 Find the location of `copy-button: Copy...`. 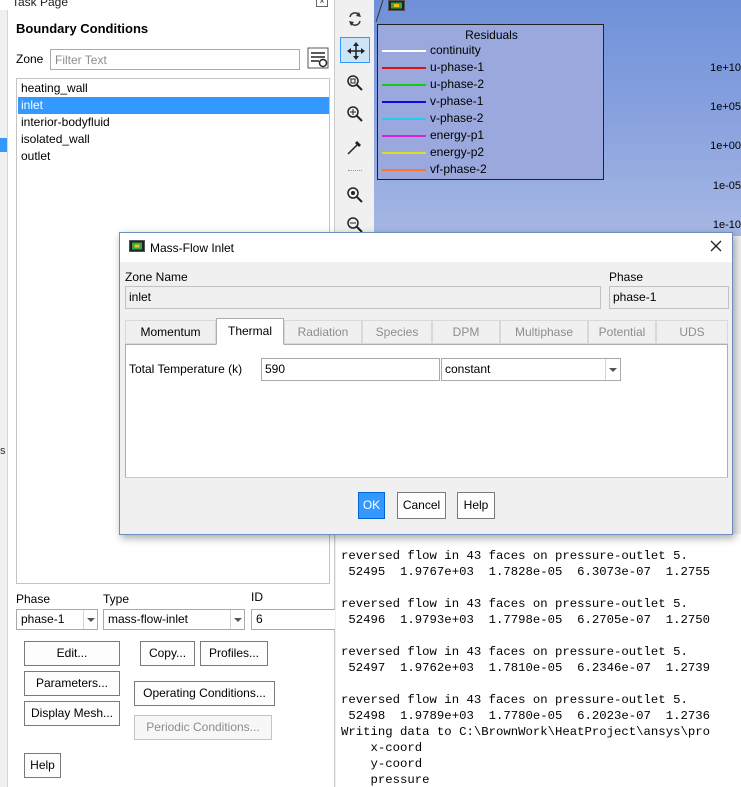

copy-button: Copy... is located at coordinates (167, 653).